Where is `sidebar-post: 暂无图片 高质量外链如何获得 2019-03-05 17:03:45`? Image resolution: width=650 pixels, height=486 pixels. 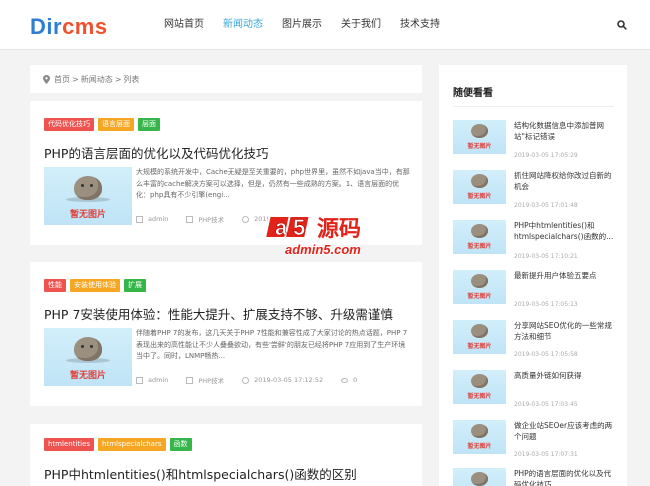
sidebar-post: 暂无图片 高质量外链如何获得 2019-03-05 17:03:45 is located at coordinates (535, 390).